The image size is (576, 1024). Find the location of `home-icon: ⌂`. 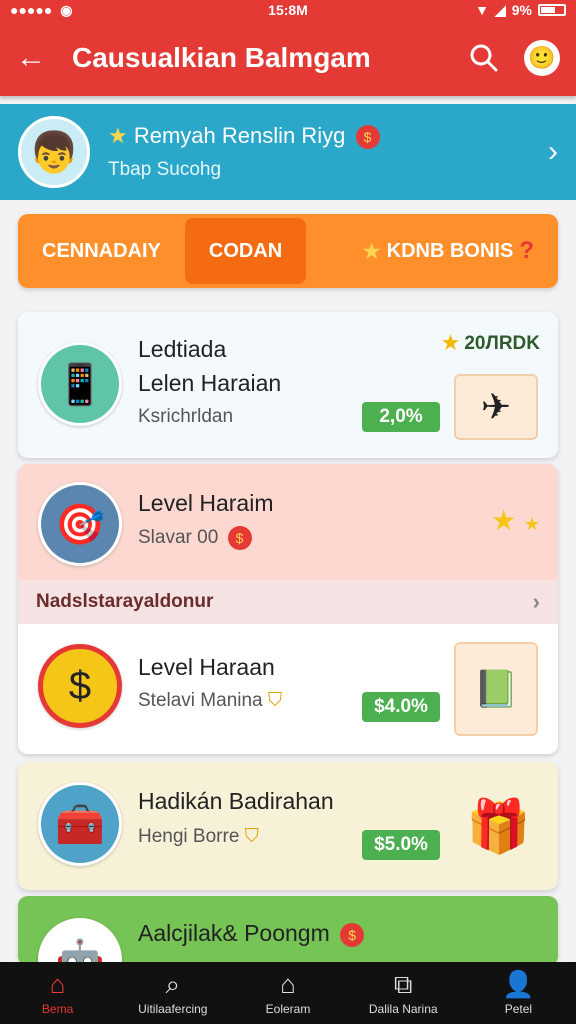

home-icon: ⌂ is located at coordinates (57, 984).